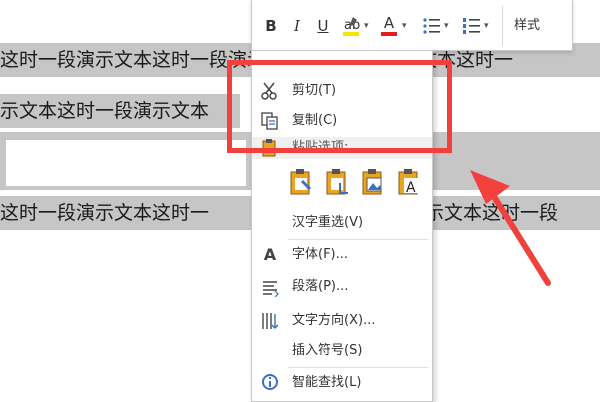 The height and width of the screenshot is (402, 600). Describe the element at coordinates (510, 228) in the screenshot. I see `annotation-arrow-icon` at that location.